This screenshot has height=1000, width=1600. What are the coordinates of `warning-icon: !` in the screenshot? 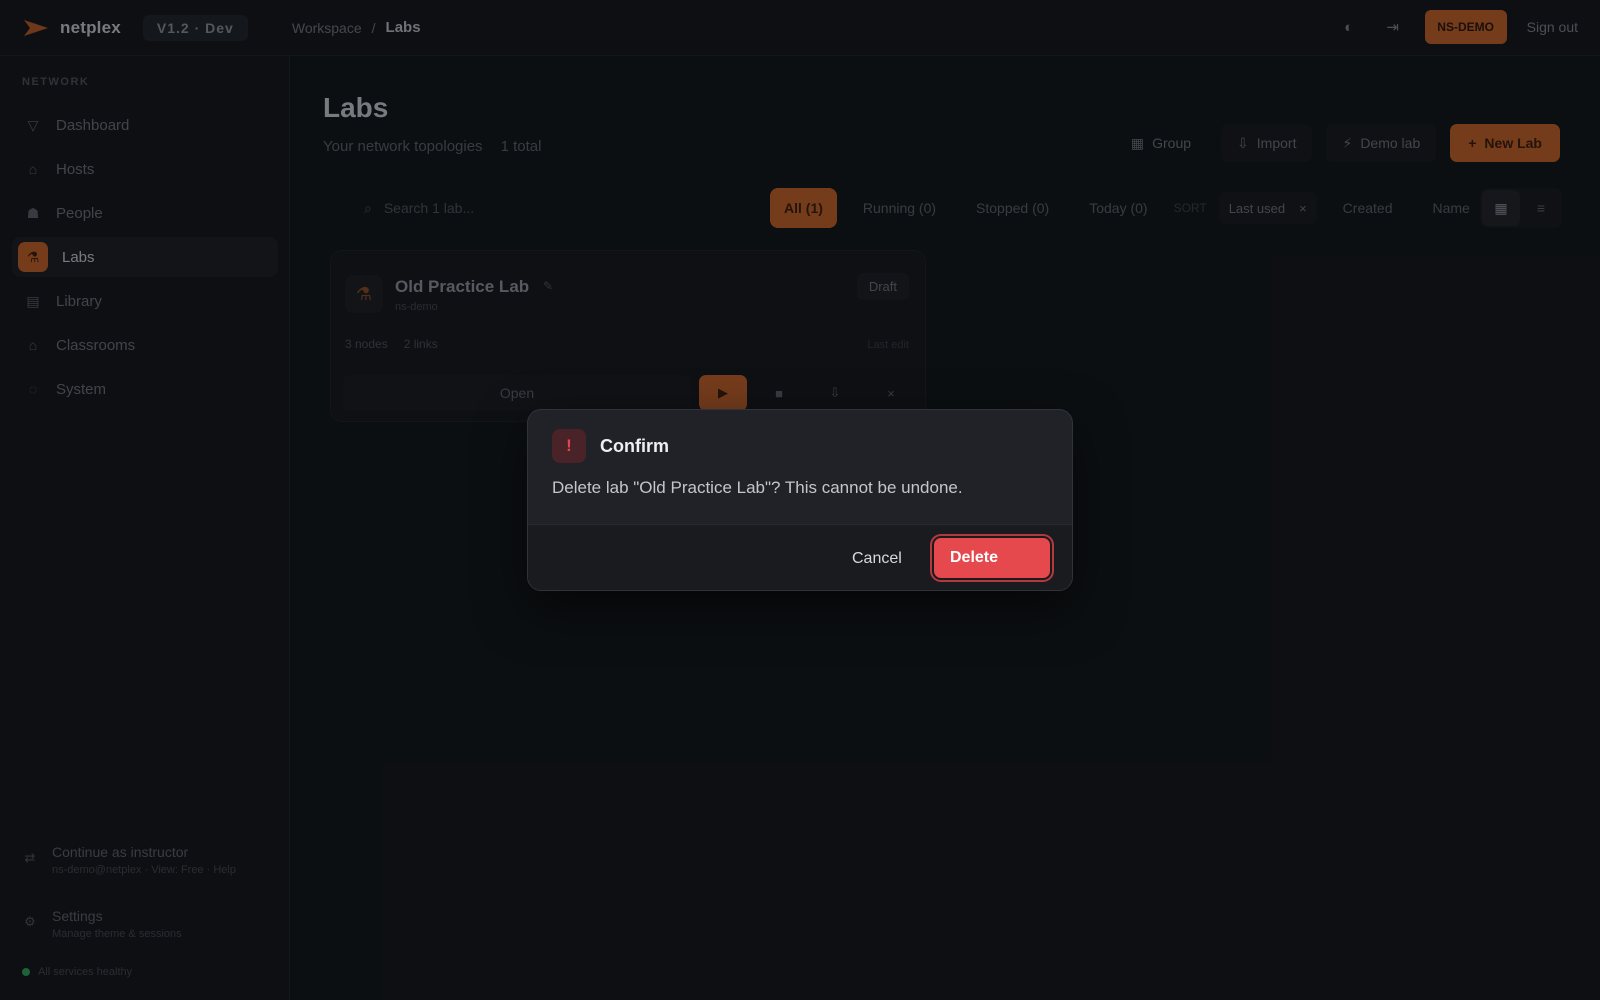 It's located at (569, 446).